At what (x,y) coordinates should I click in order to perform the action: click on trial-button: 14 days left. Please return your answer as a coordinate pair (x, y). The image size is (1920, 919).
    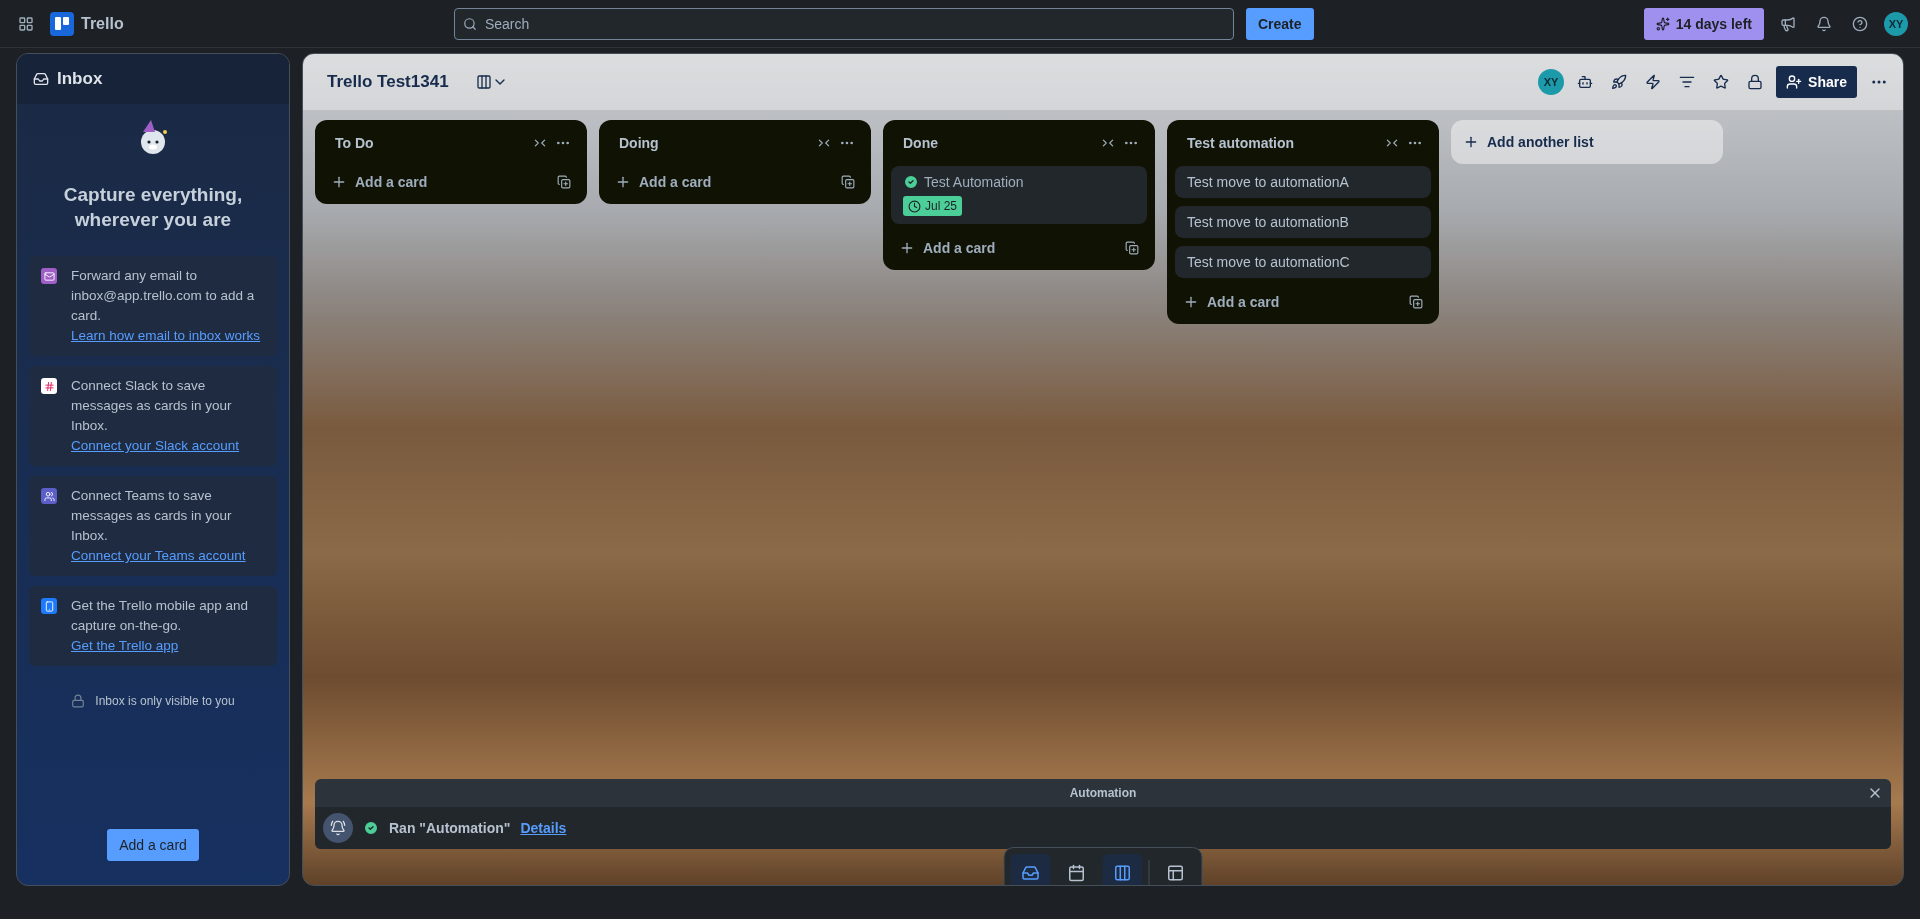
    Looking at the image, I should click on (1703, 23).